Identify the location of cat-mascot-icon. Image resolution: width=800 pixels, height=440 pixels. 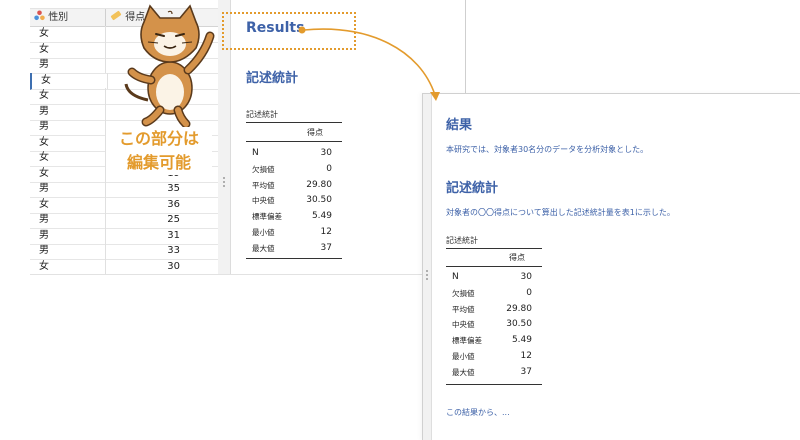
(169, 66).